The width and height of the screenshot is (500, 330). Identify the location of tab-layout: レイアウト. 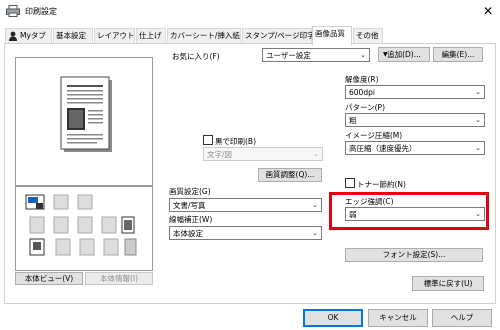
(114, 36).